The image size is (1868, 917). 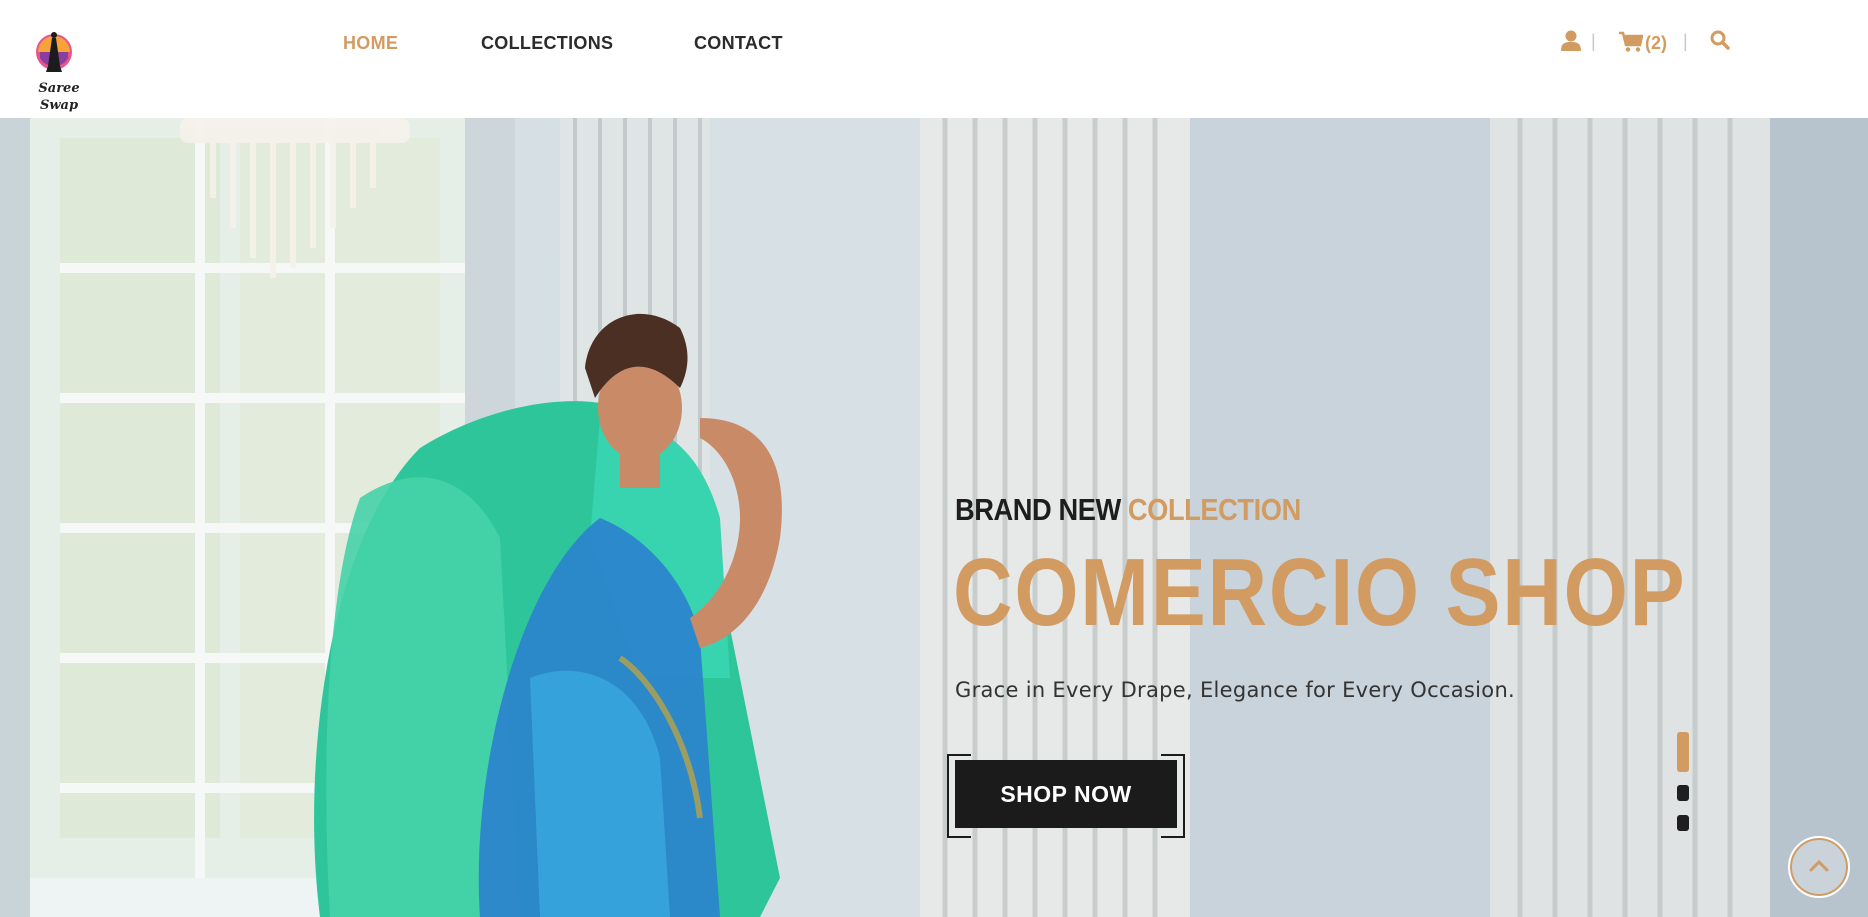 What do you see at coordinates (738, 43) in the screenshot?
I see `nav-contact: CONTACT` at bounding box center [738, 43].